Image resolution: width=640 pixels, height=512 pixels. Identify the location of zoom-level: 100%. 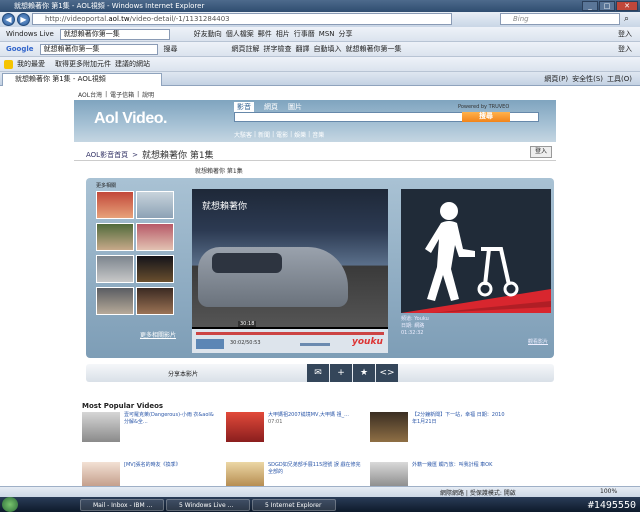
(608, 491).